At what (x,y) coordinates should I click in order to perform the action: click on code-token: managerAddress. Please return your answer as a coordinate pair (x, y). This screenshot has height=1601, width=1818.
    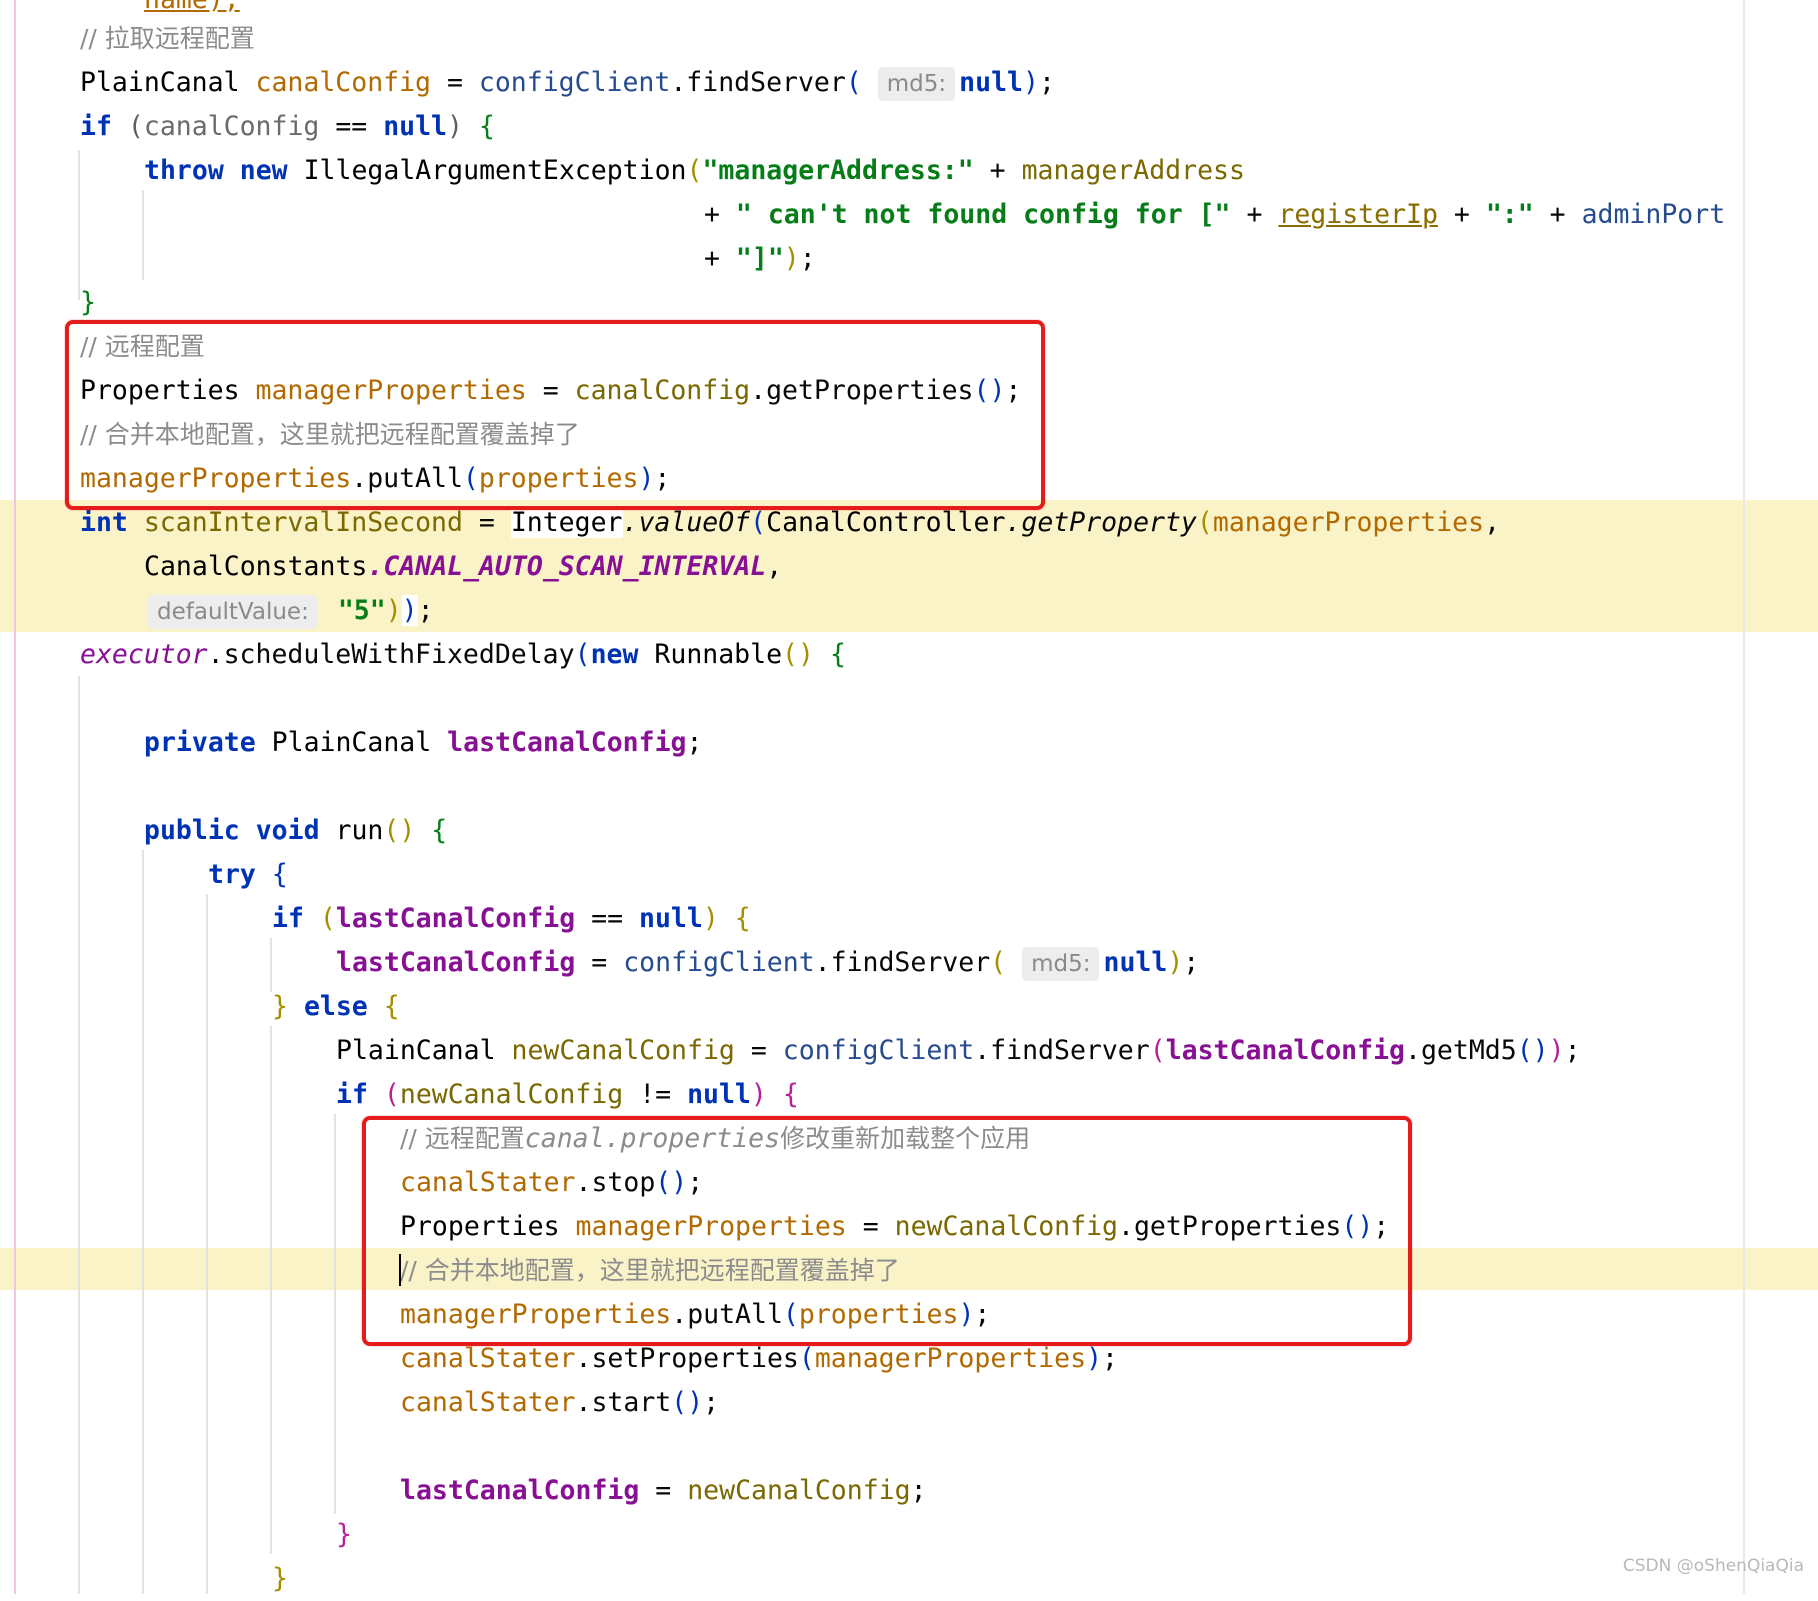
    Looking at the image, I should click on (1133, 170).